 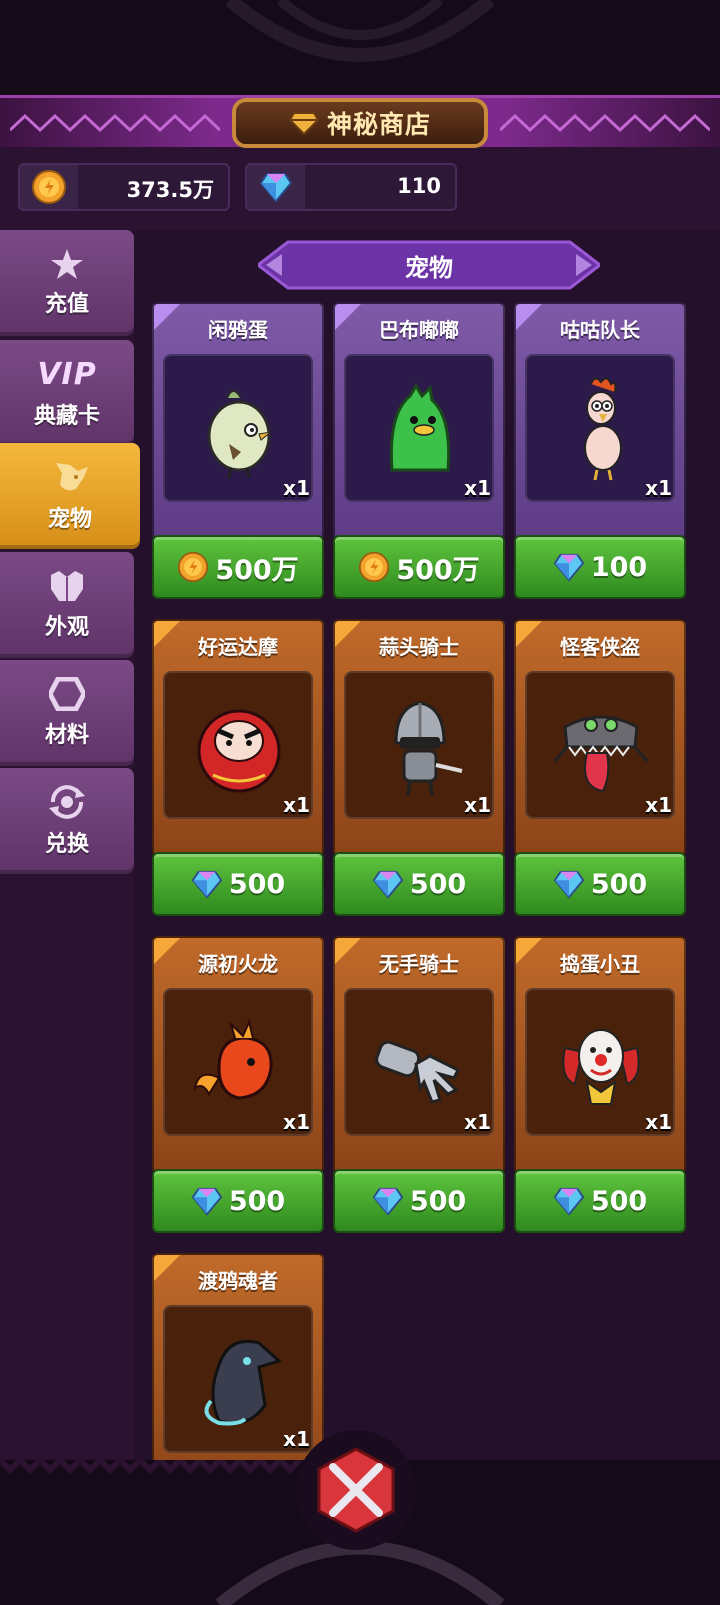 I want to click on shop-item-card: 捣蛋小丑 x1, so click(x=600, y=1055).